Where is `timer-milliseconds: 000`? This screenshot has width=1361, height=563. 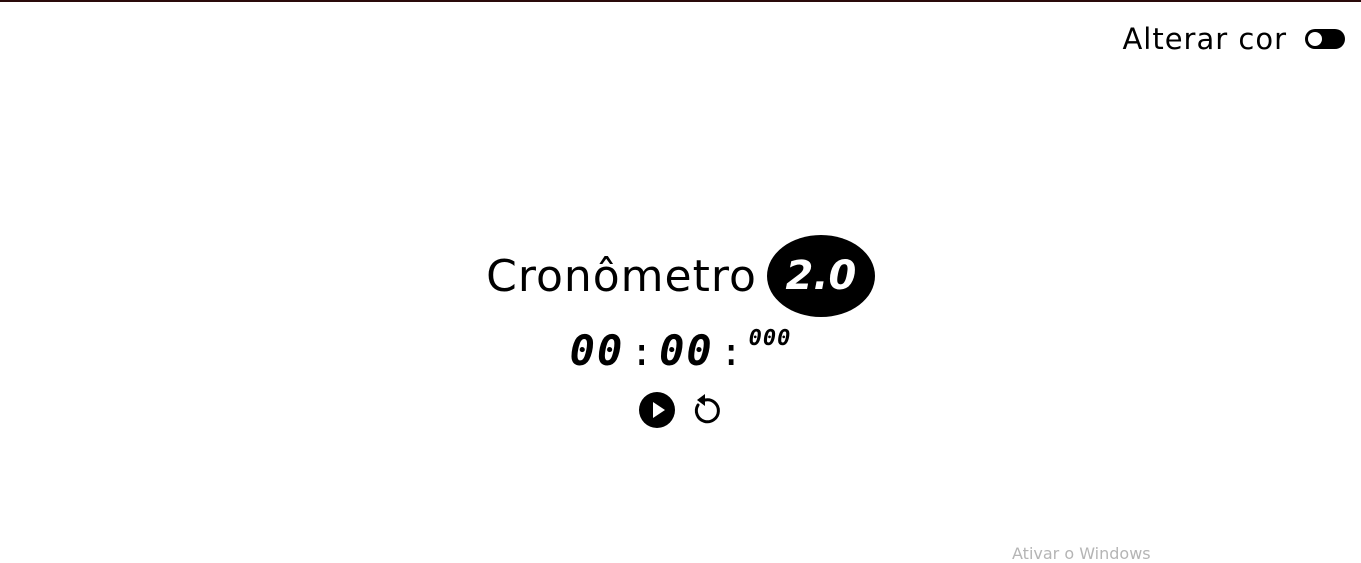
timer-milliseconds: 000 is located at coordinates (770, 338).